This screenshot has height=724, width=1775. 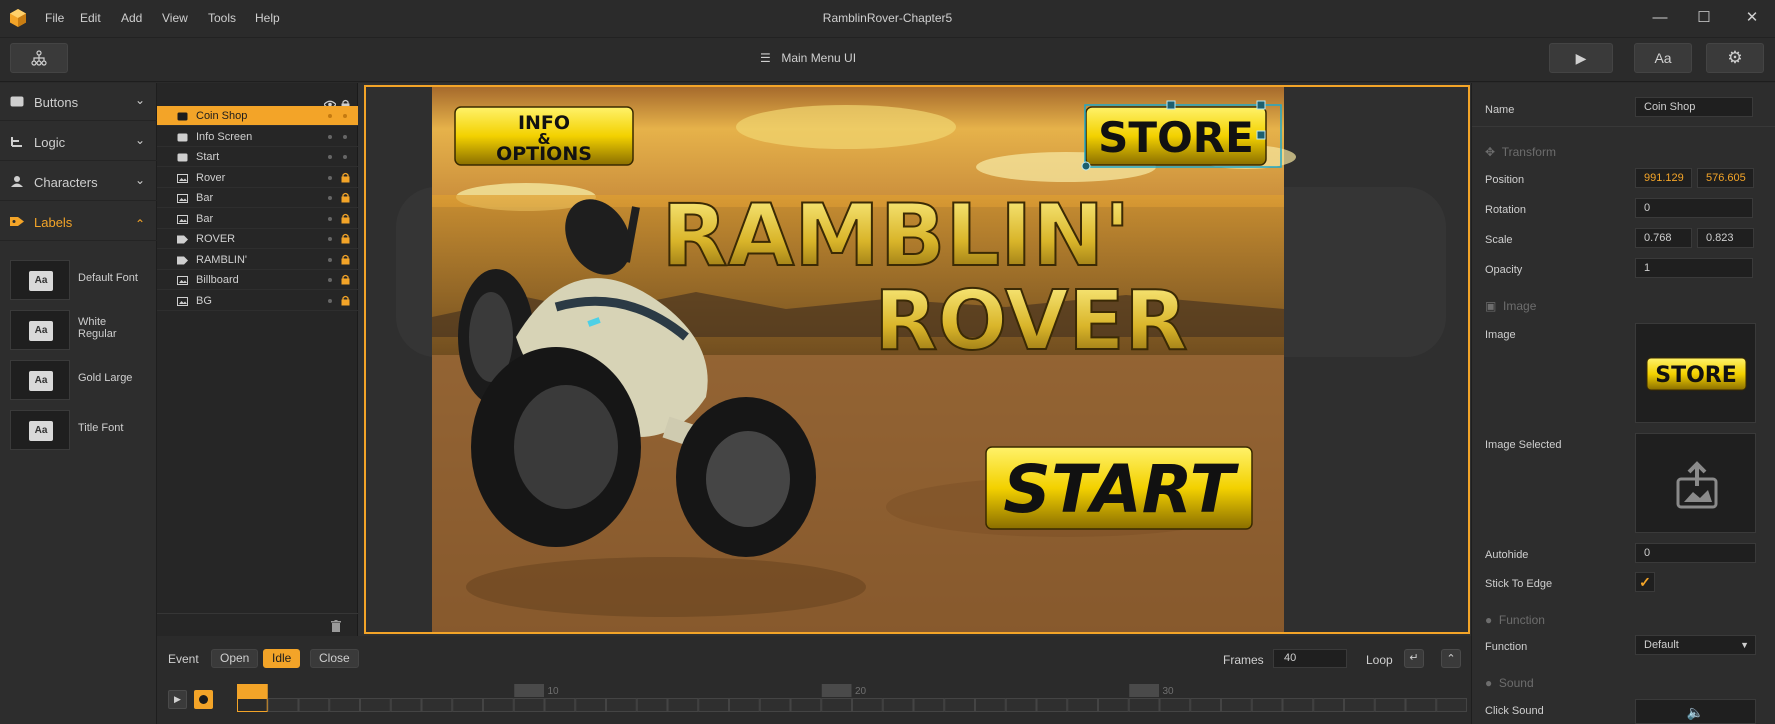 What do you see at coordinates (1725, 178) in the screenshot?
I see `position-y-field: 576.605` at bounding box center [1725, 178].